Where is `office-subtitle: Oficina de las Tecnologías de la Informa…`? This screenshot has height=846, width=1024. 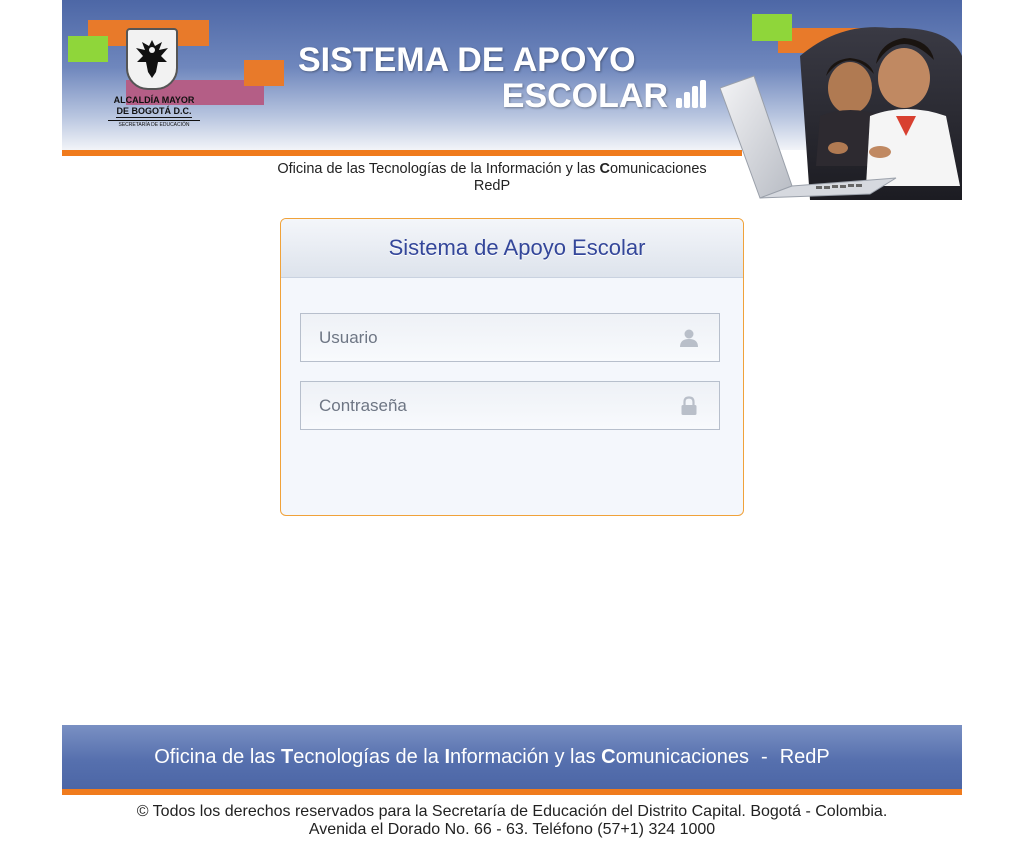 office-subtitle: Oficina de las Tecnologías de la Informa… is located at coordinates (492, 178).